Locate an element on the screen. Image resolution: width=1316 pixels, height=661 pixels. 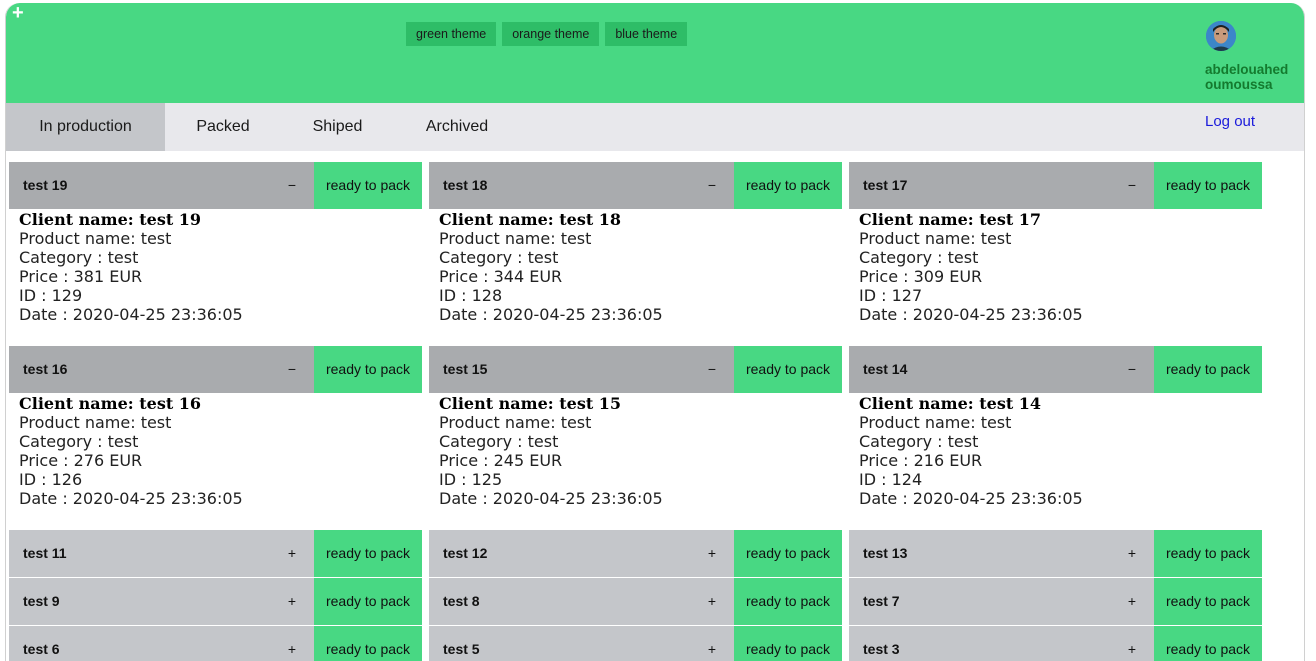
price: Price : 309 EUR is located at coordinates (921, 276).